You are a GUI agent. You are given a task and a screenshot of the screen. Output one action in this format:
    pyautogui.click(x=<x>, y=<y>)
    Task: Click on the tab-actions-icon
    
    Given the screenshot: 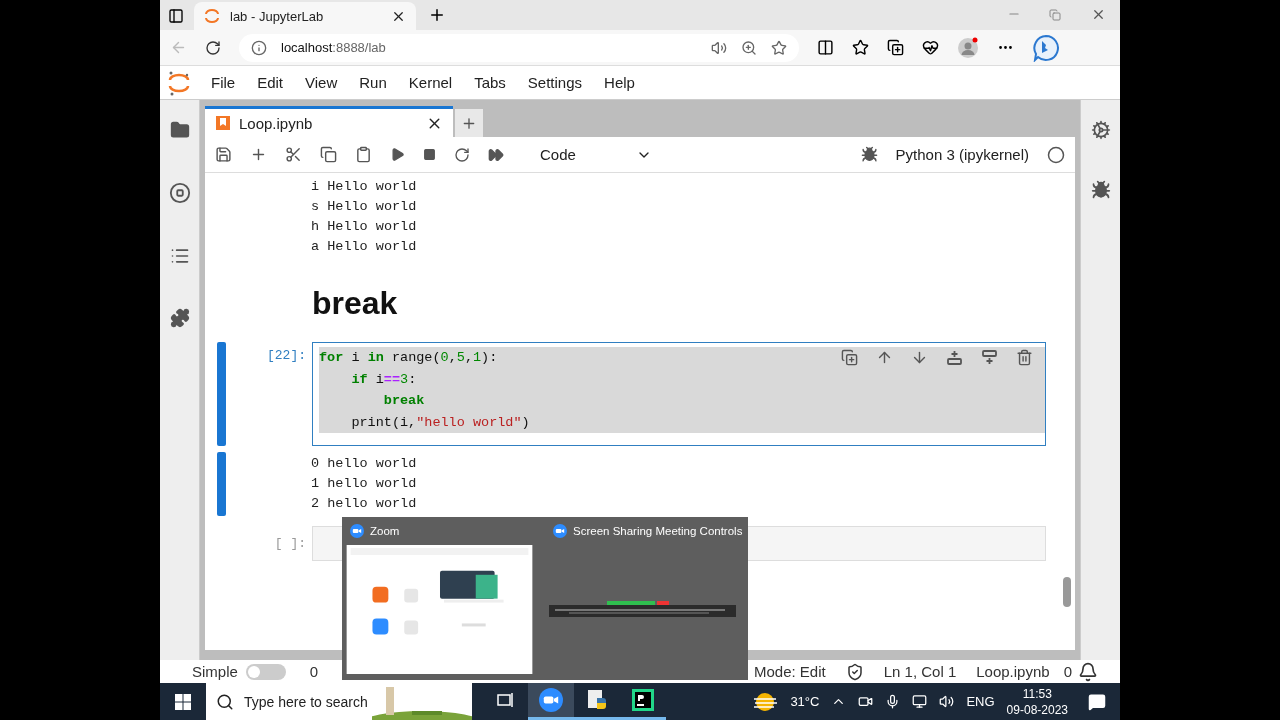 What is the action you would take?
    pyautogui.click(x=176, y=16)
    